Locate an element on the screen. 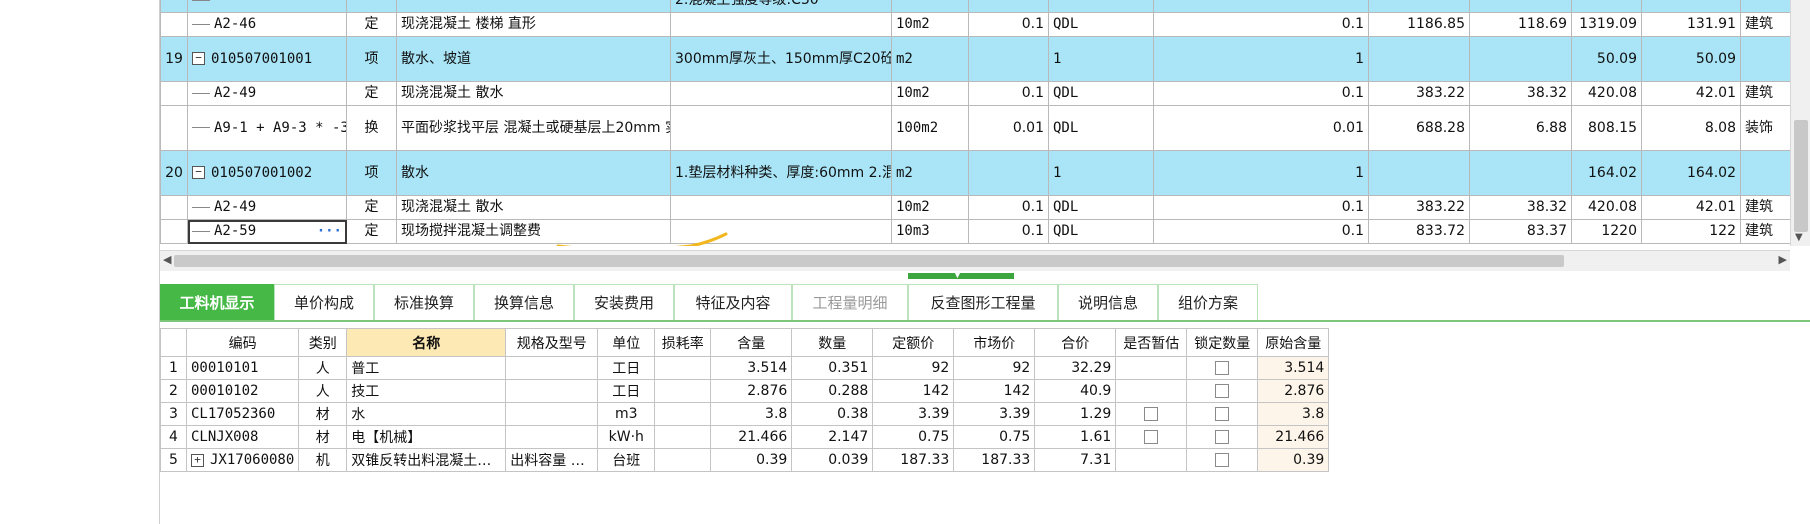 This screenshot has height=524, width=1810. col-quantity-header: 数量 is located at coordinates (832, 342).